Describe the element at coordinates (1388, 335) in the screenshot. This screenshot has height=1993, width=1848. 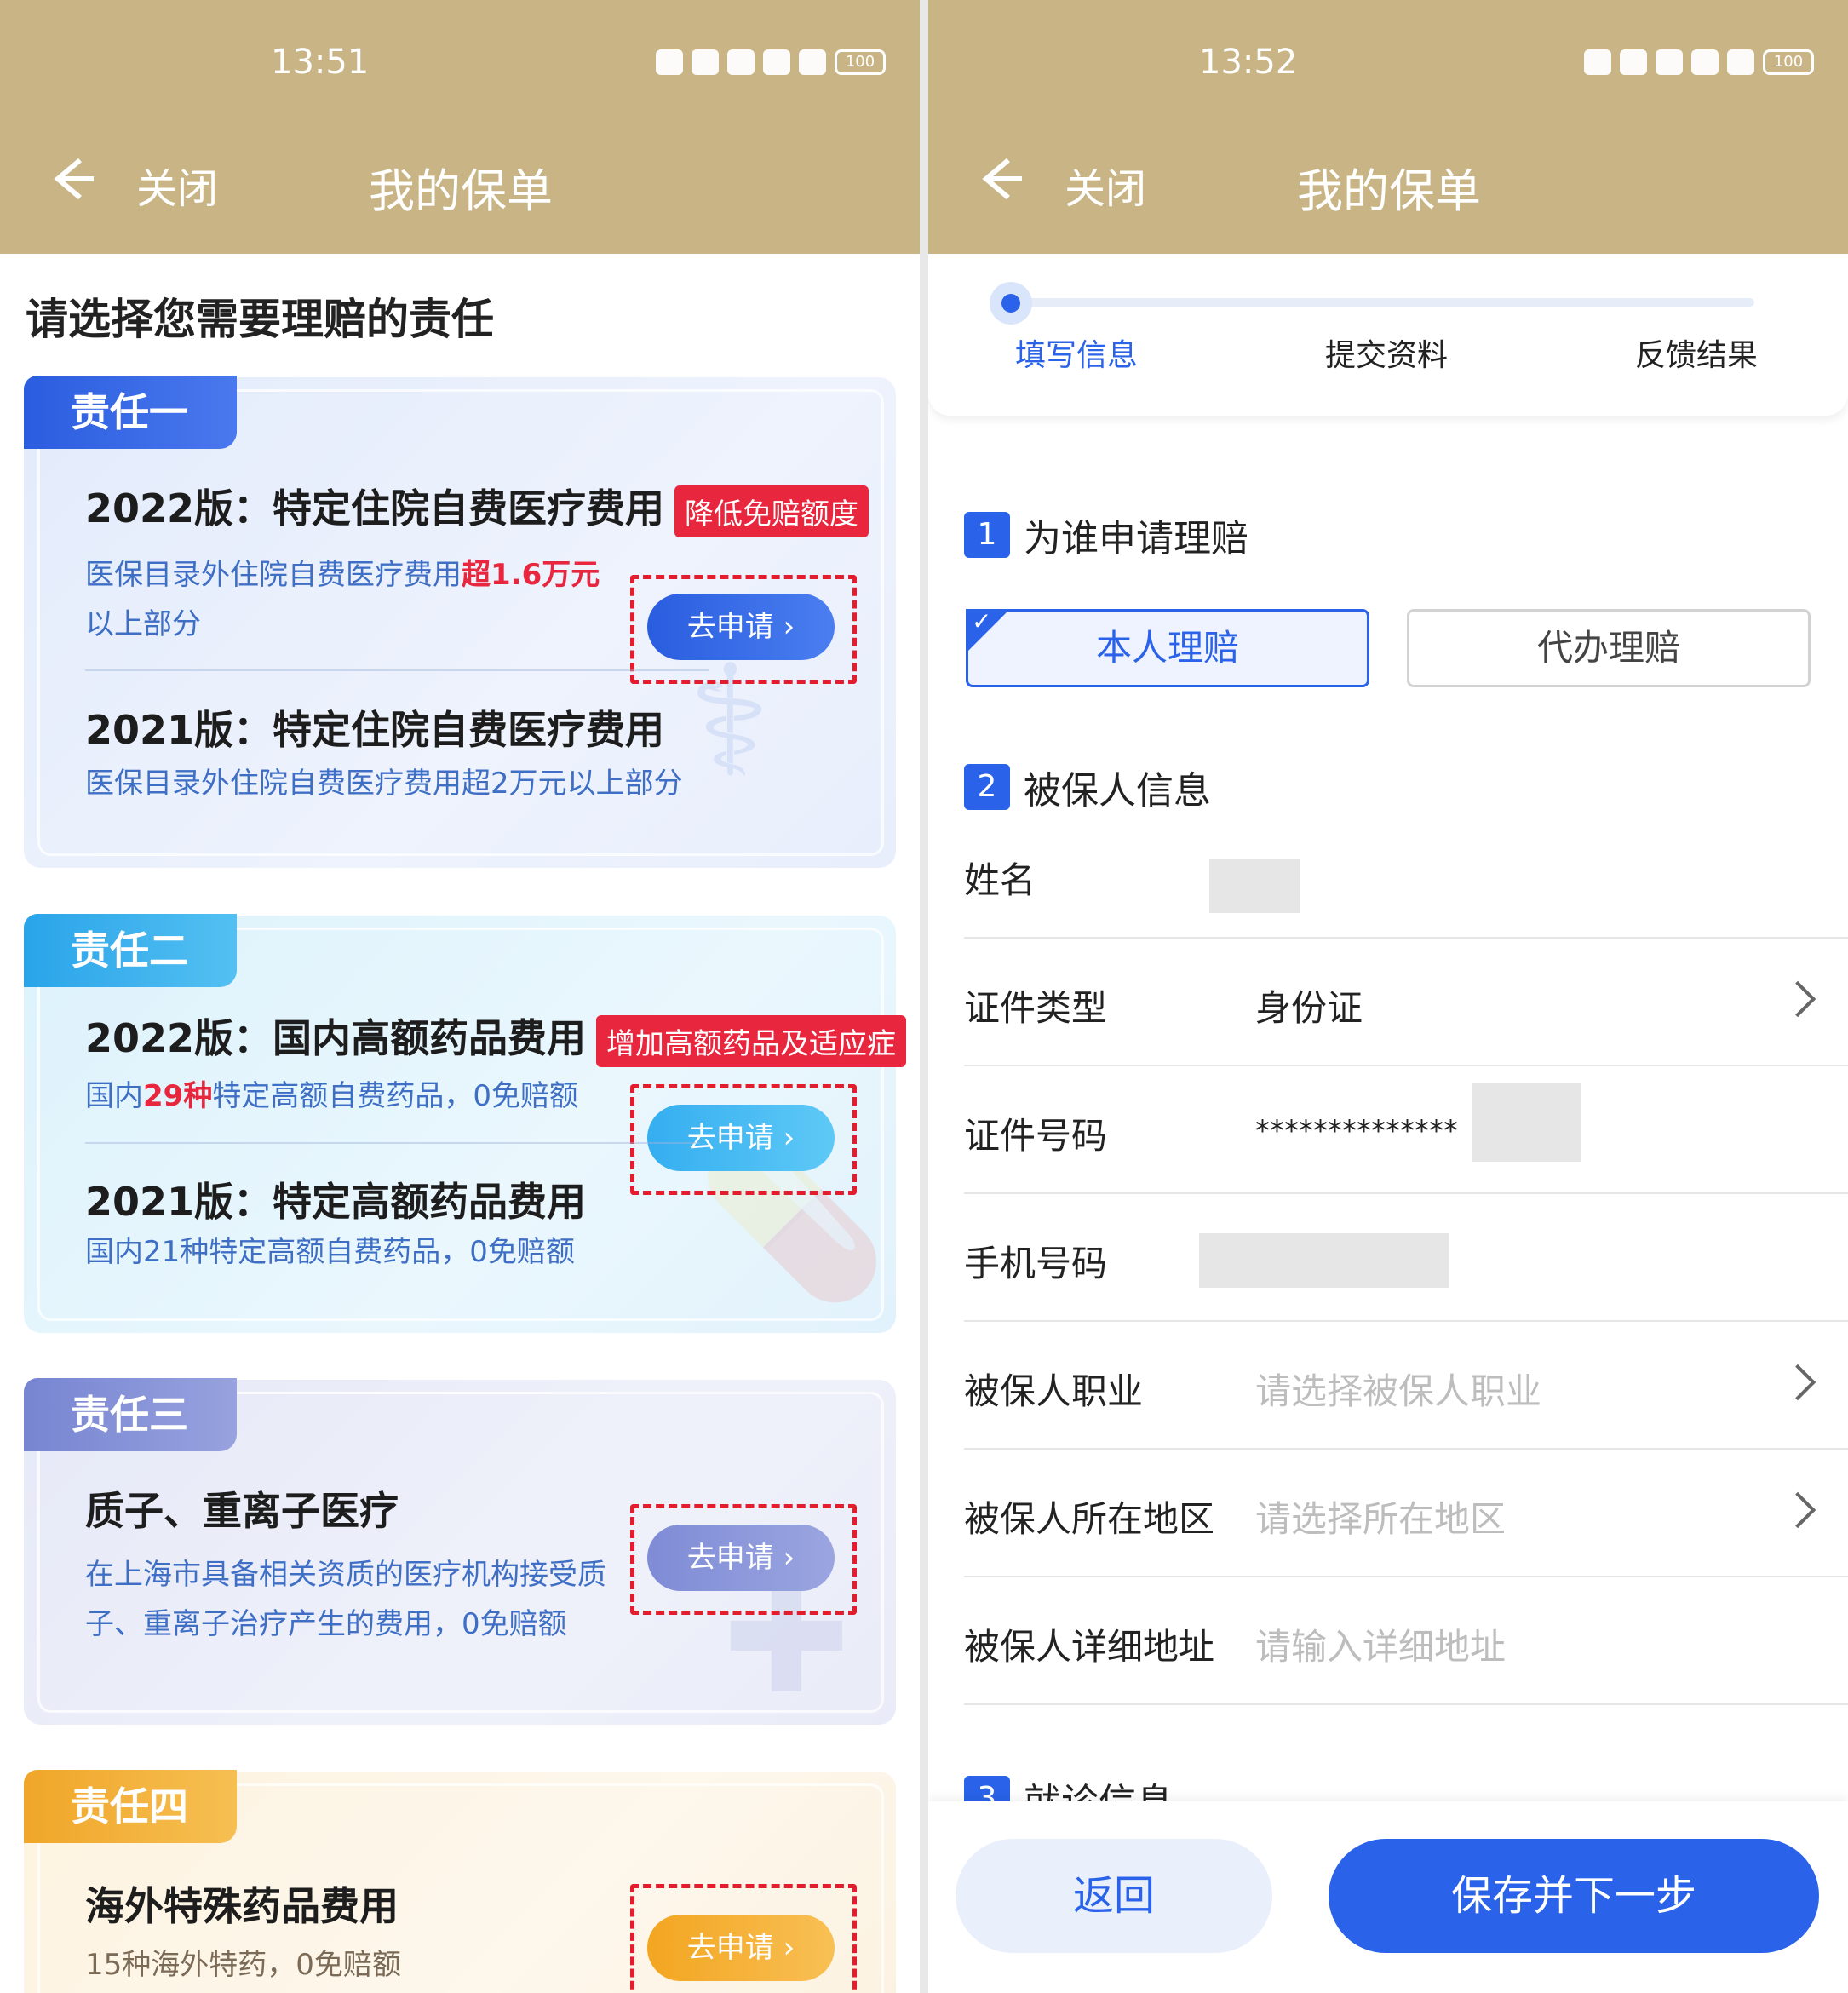
I see `progress-stepper: 填写信息 提交资料 反馈结果` at that location.